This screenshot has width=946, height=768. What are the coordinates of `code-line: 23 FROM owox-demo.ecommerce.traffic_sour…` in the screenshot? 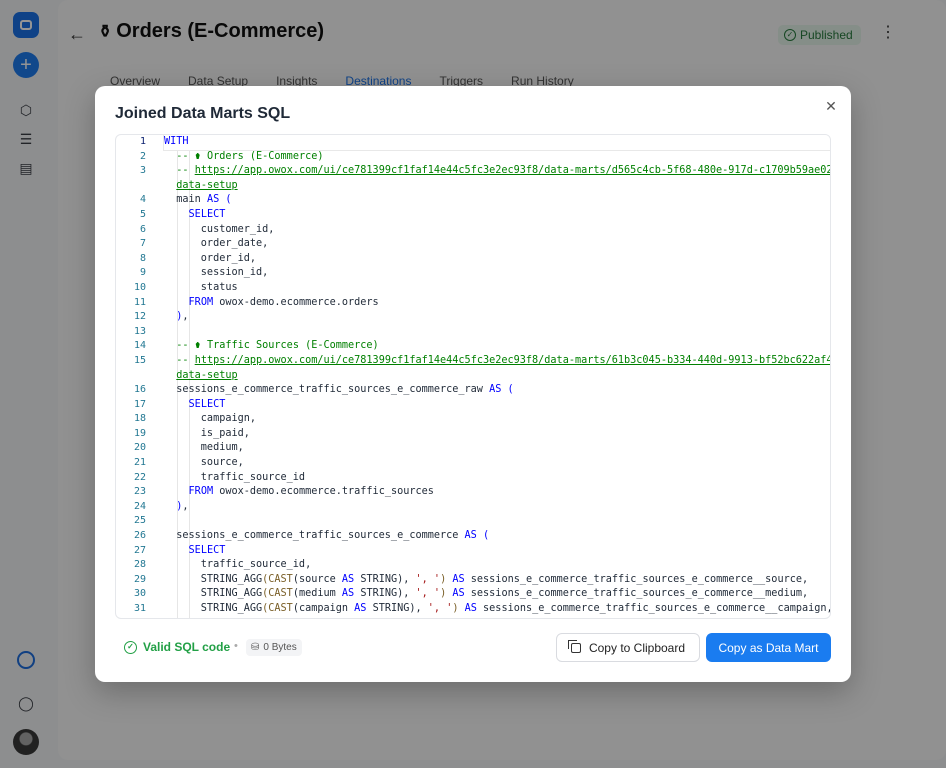 It's located at (482, 492).